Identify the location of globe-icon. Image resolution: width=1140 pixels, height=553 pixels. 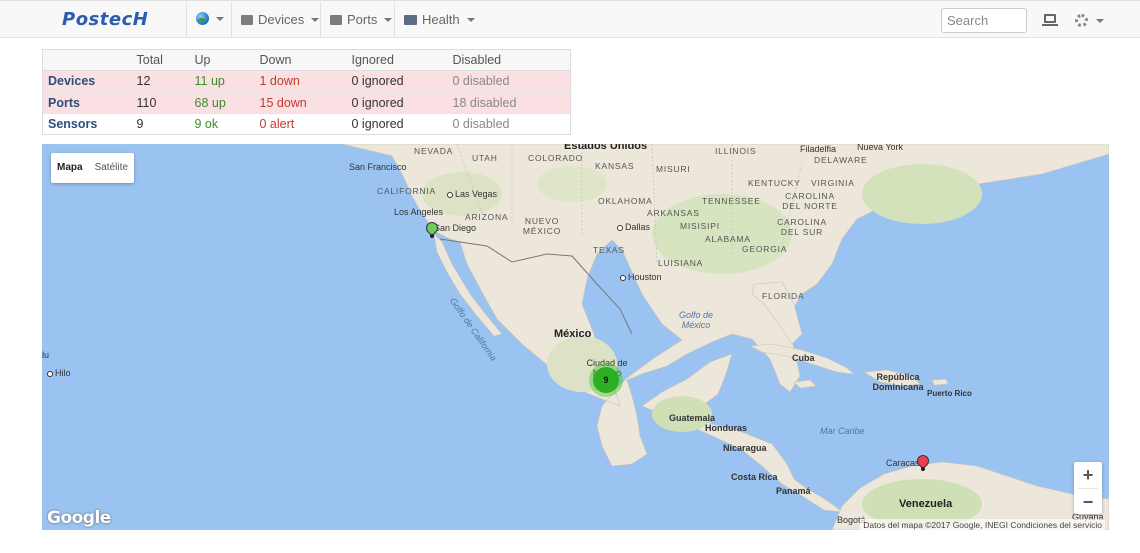
(202, 18).